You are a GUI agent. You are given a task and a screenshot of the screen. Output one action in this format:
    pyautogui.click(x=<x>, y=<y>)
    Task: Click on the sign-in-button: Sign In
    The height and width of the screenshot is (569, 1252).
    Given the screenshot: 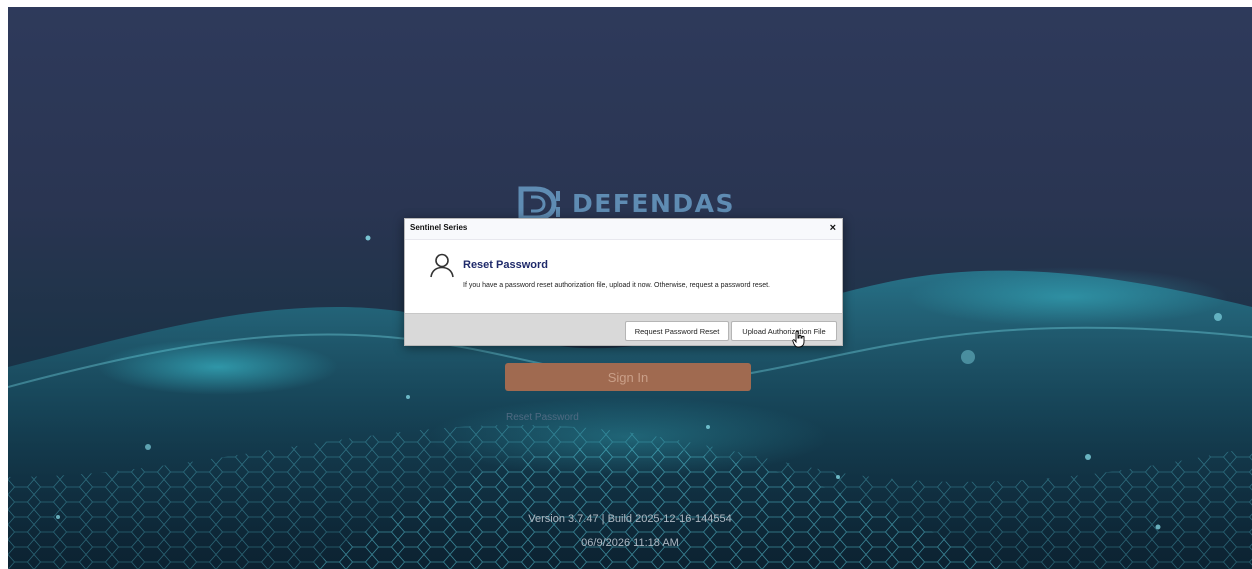 What is the action you would take?
    pyautogui.click(x=628, y=377)
    